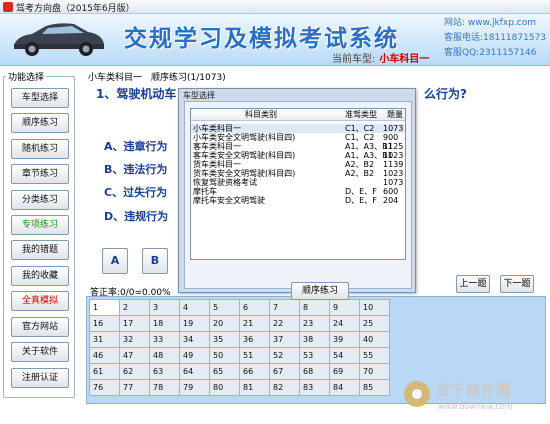 This screenshot has width=550, height=424. Describe the element at coordinates (224, 387) in the screenshot. I see `question-number-cell: 80` at that location.